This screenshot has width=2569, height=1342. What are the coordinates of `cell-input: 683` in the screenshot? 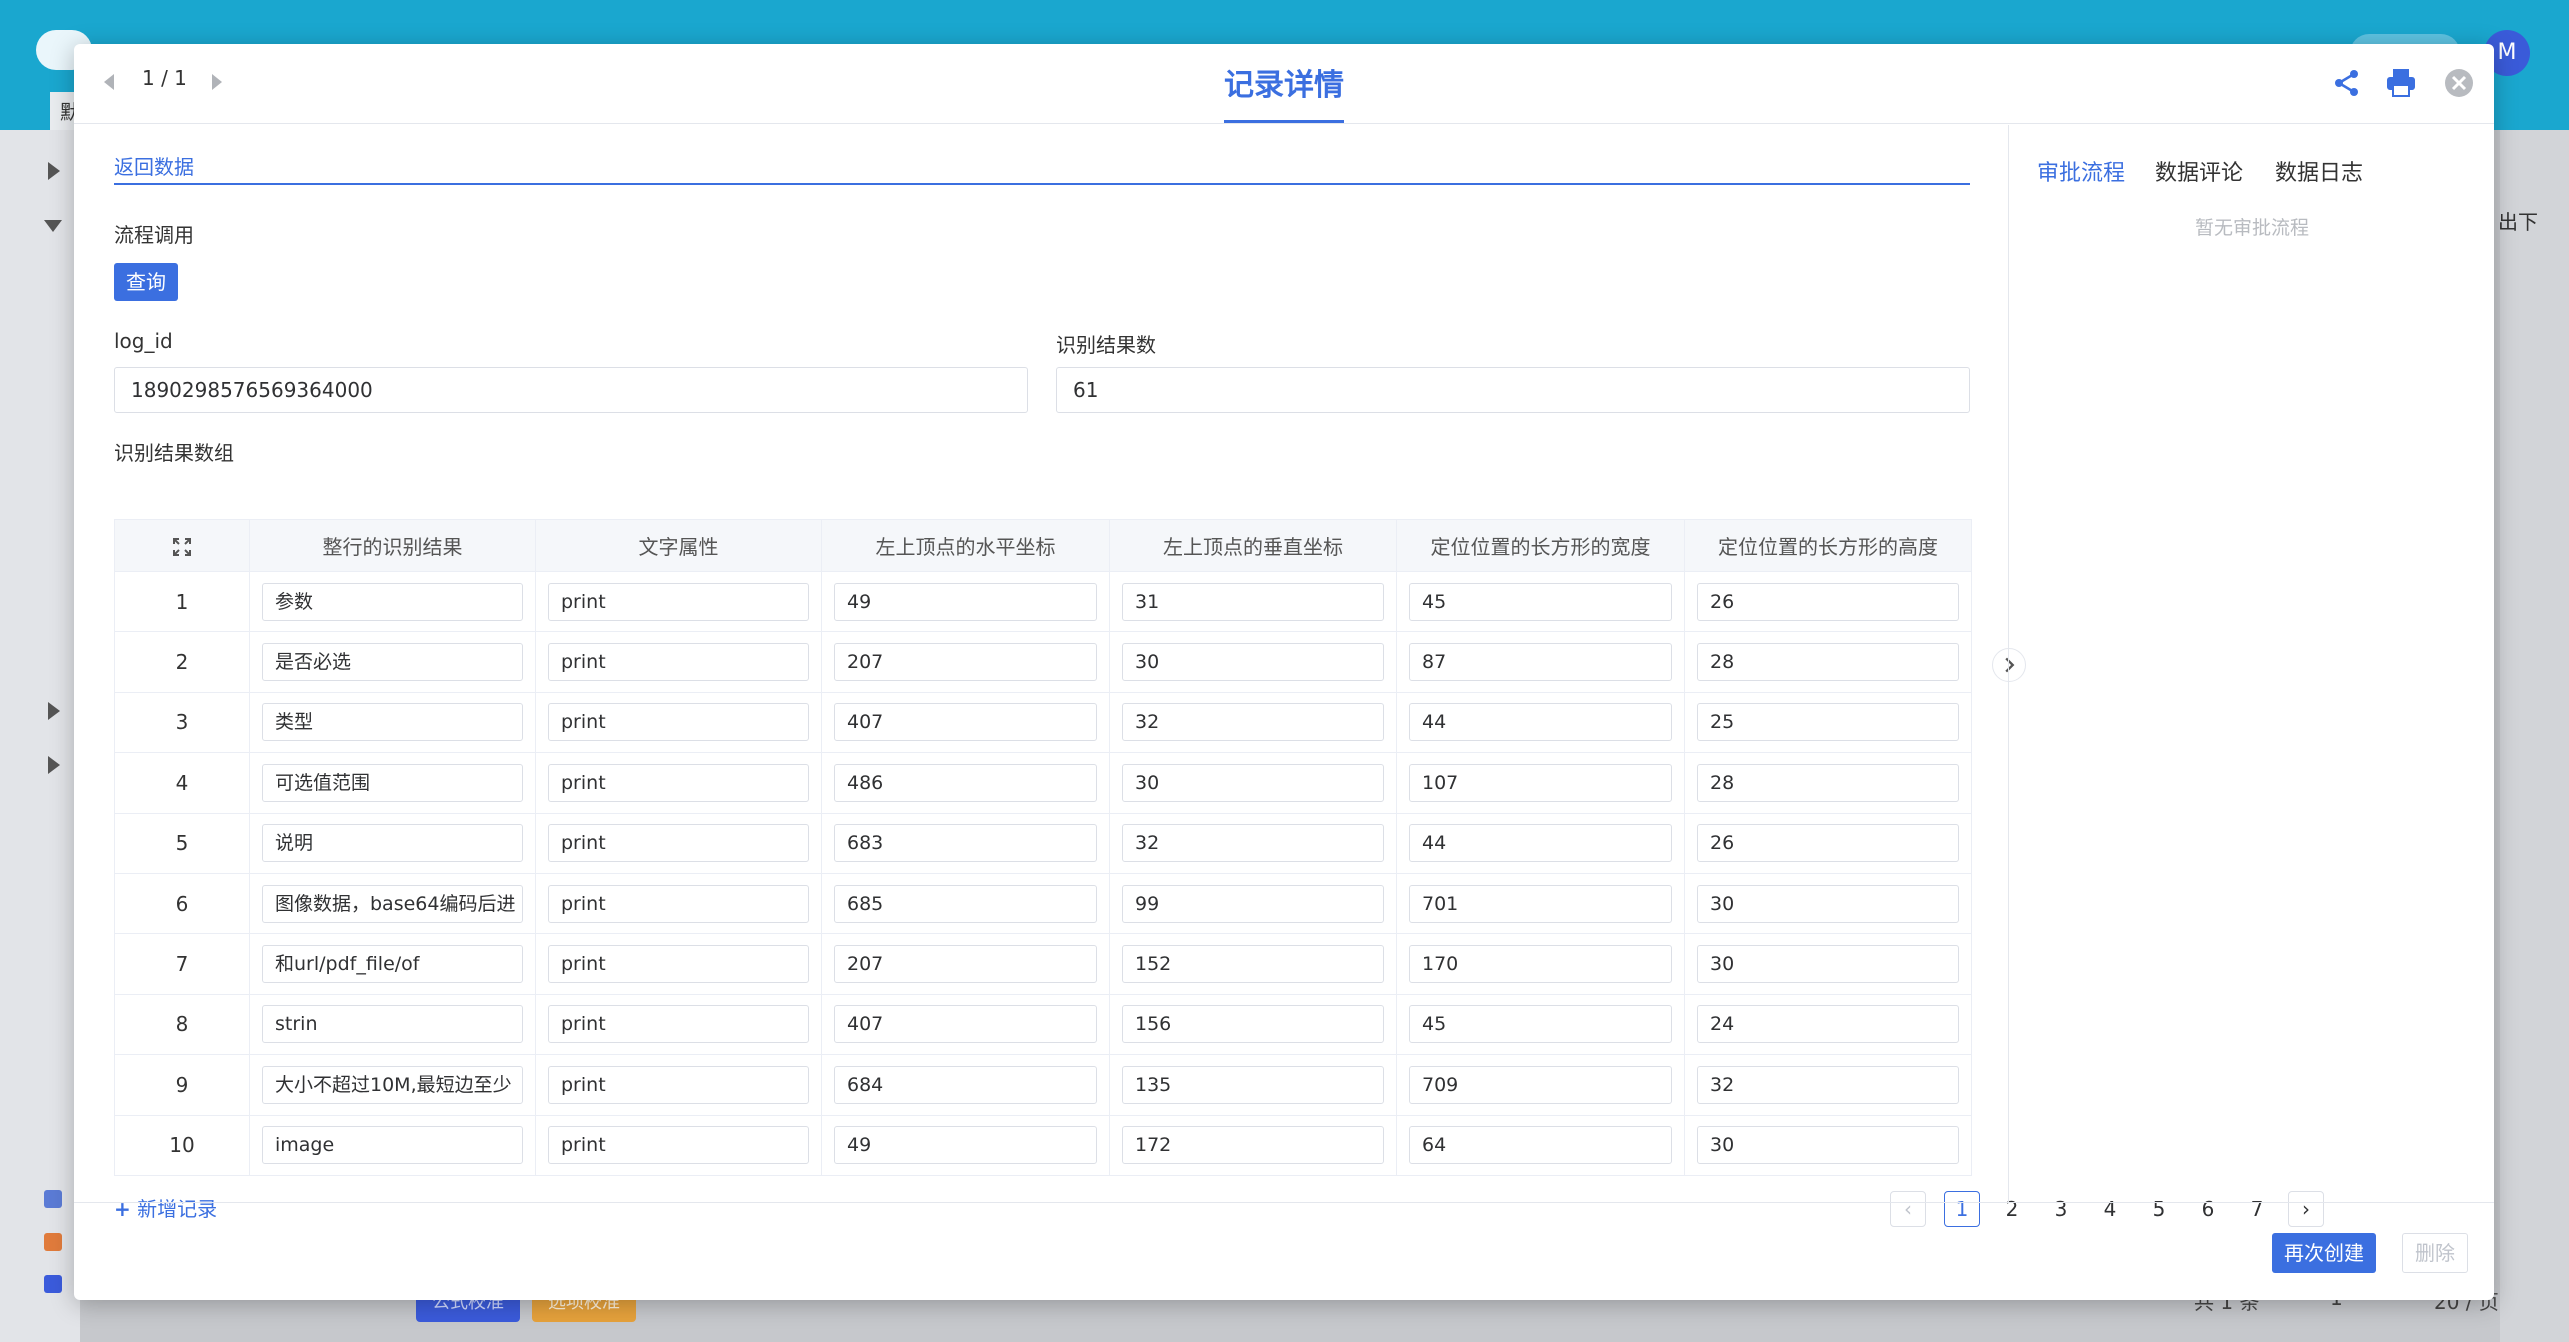 It's located at (965, 843).